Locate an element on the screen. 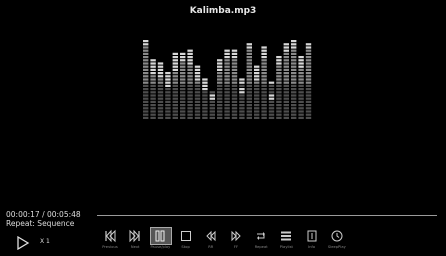 This screenshot has height=256, width=446. audio-visualizer is located at coordinates (227, 79).